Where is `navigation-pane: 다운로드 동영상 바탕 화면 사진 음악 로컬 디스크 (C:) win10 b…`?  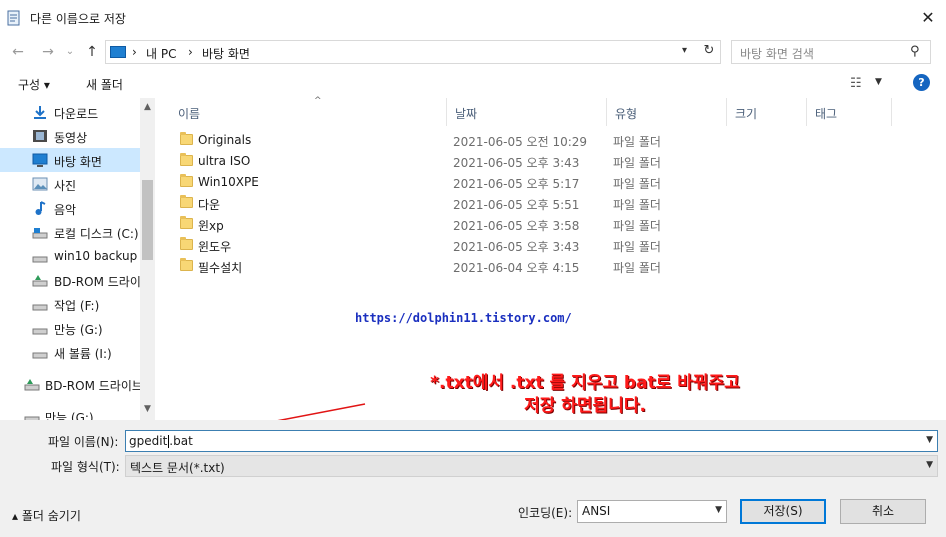
navigation-pane: 다운로드 동영상 바탕 화면 사진 음악 로컬 디스크 (C:) win10 b… is located at coordinates (77, 259).